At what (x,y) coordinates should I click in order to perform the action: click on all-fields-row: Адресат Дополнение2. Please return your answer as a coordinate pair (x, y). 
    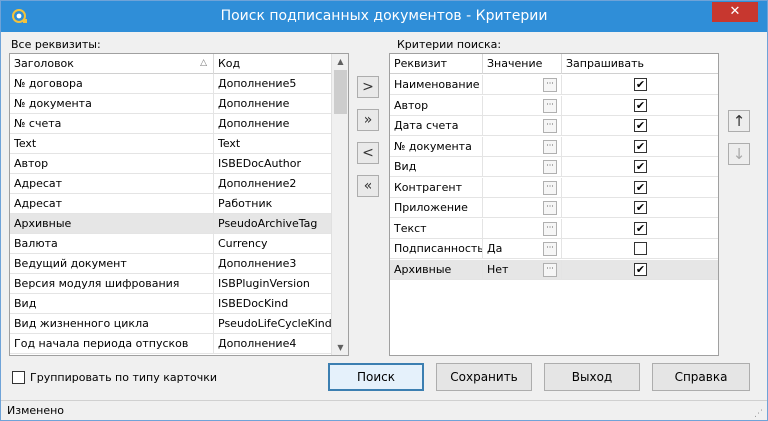
    Looking at the image, I should click on (171, 184).